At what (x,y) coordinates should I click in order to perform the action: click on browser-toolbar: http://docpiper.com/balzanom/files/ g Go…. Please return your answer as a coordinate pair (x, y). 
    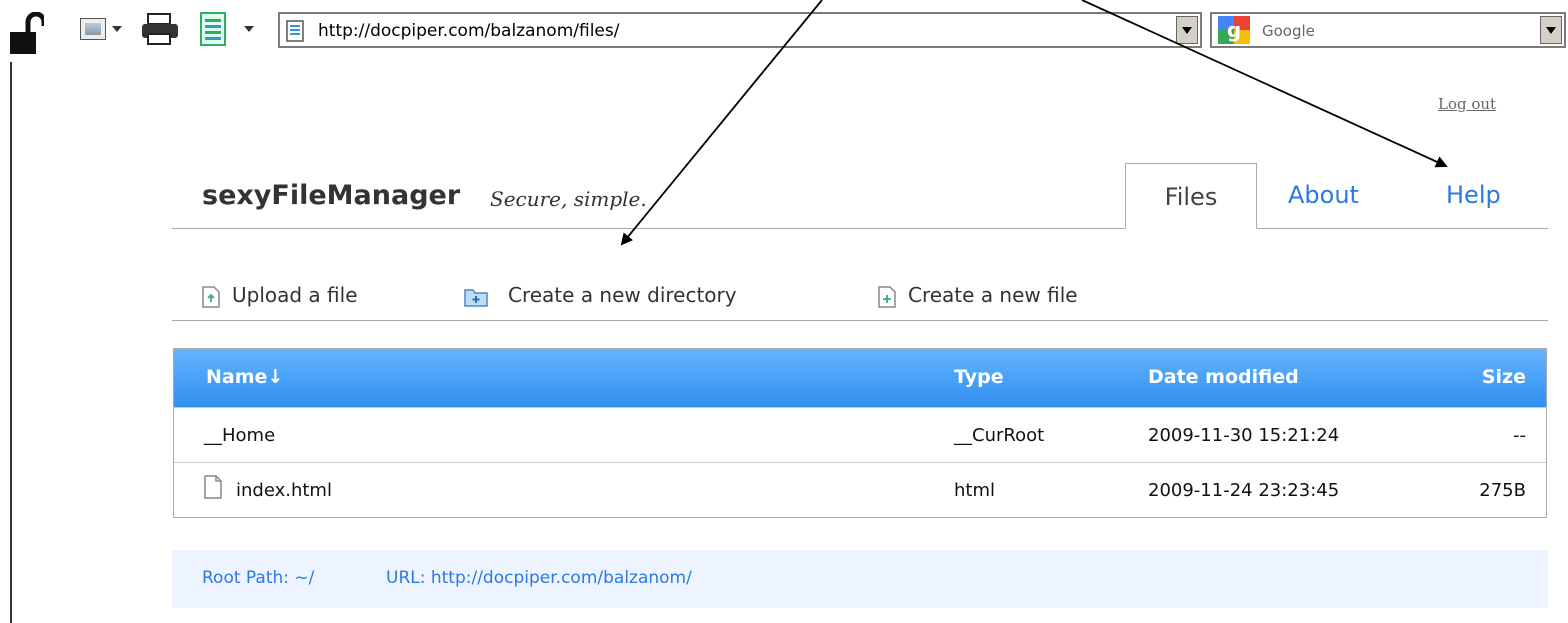
    Looking at the image, I should click on (784, 31).